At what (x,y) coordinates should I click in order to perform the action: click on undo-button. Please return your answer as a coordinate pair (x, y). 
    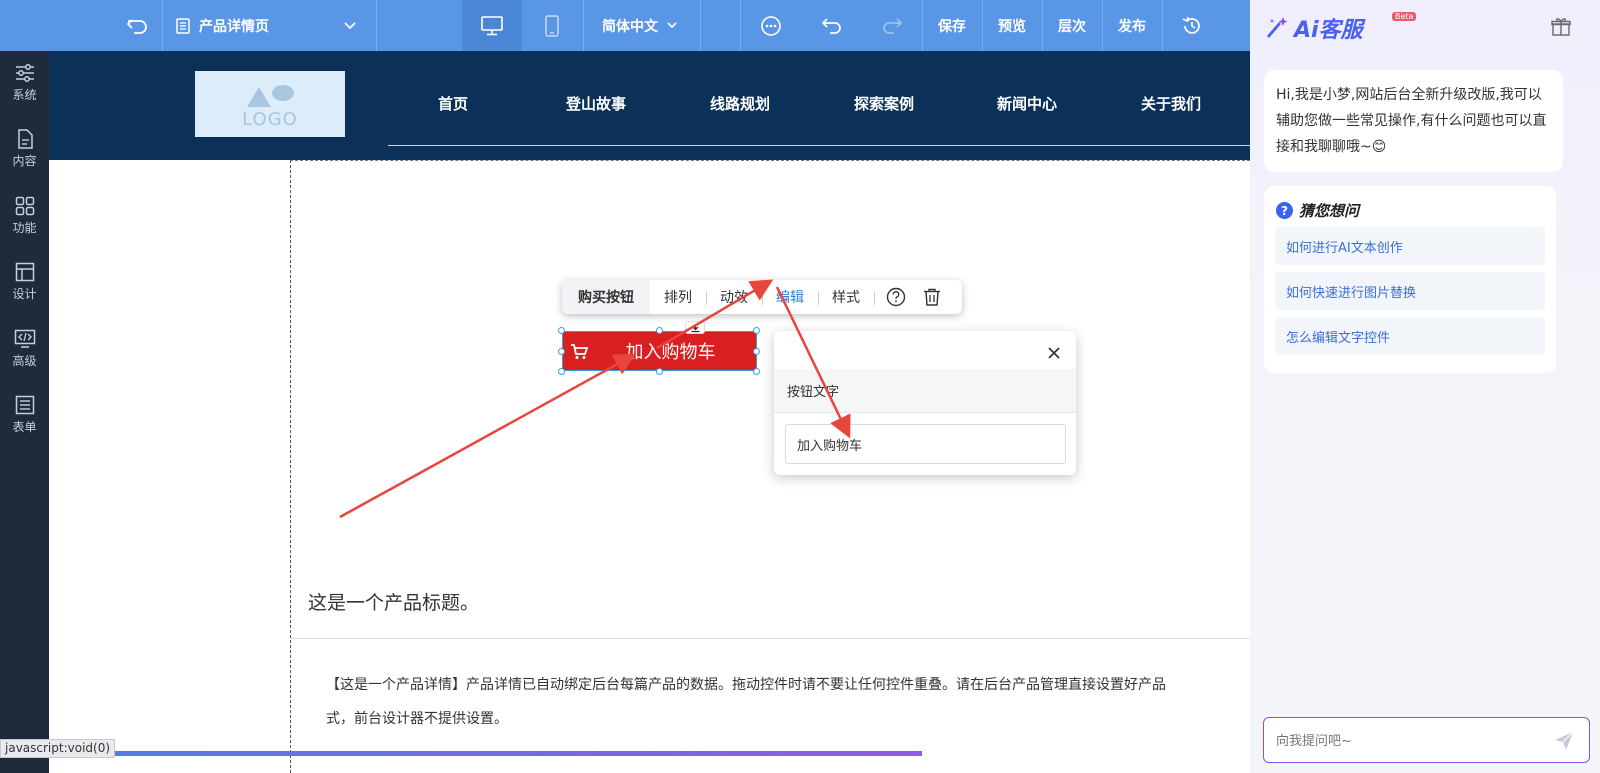
    Looking at the image, I should click on (832, 25).